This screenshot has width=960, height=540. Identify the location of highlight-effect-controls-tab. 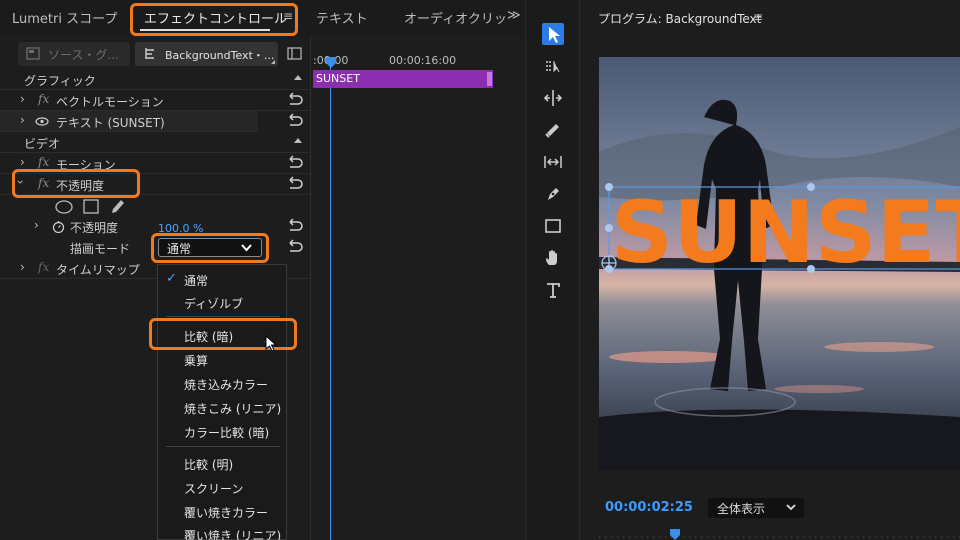
(214, 19).